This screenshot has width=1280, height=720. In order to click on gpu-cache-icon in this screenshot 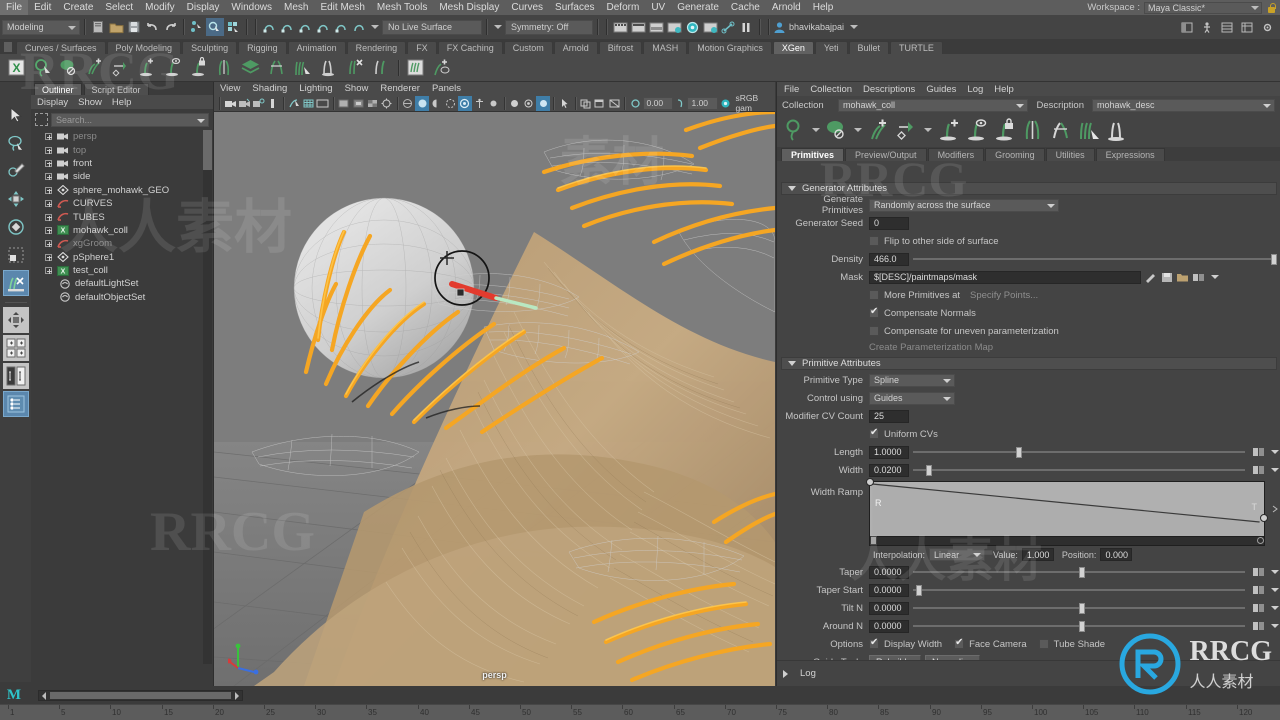, I will do `click(493, 103)`.